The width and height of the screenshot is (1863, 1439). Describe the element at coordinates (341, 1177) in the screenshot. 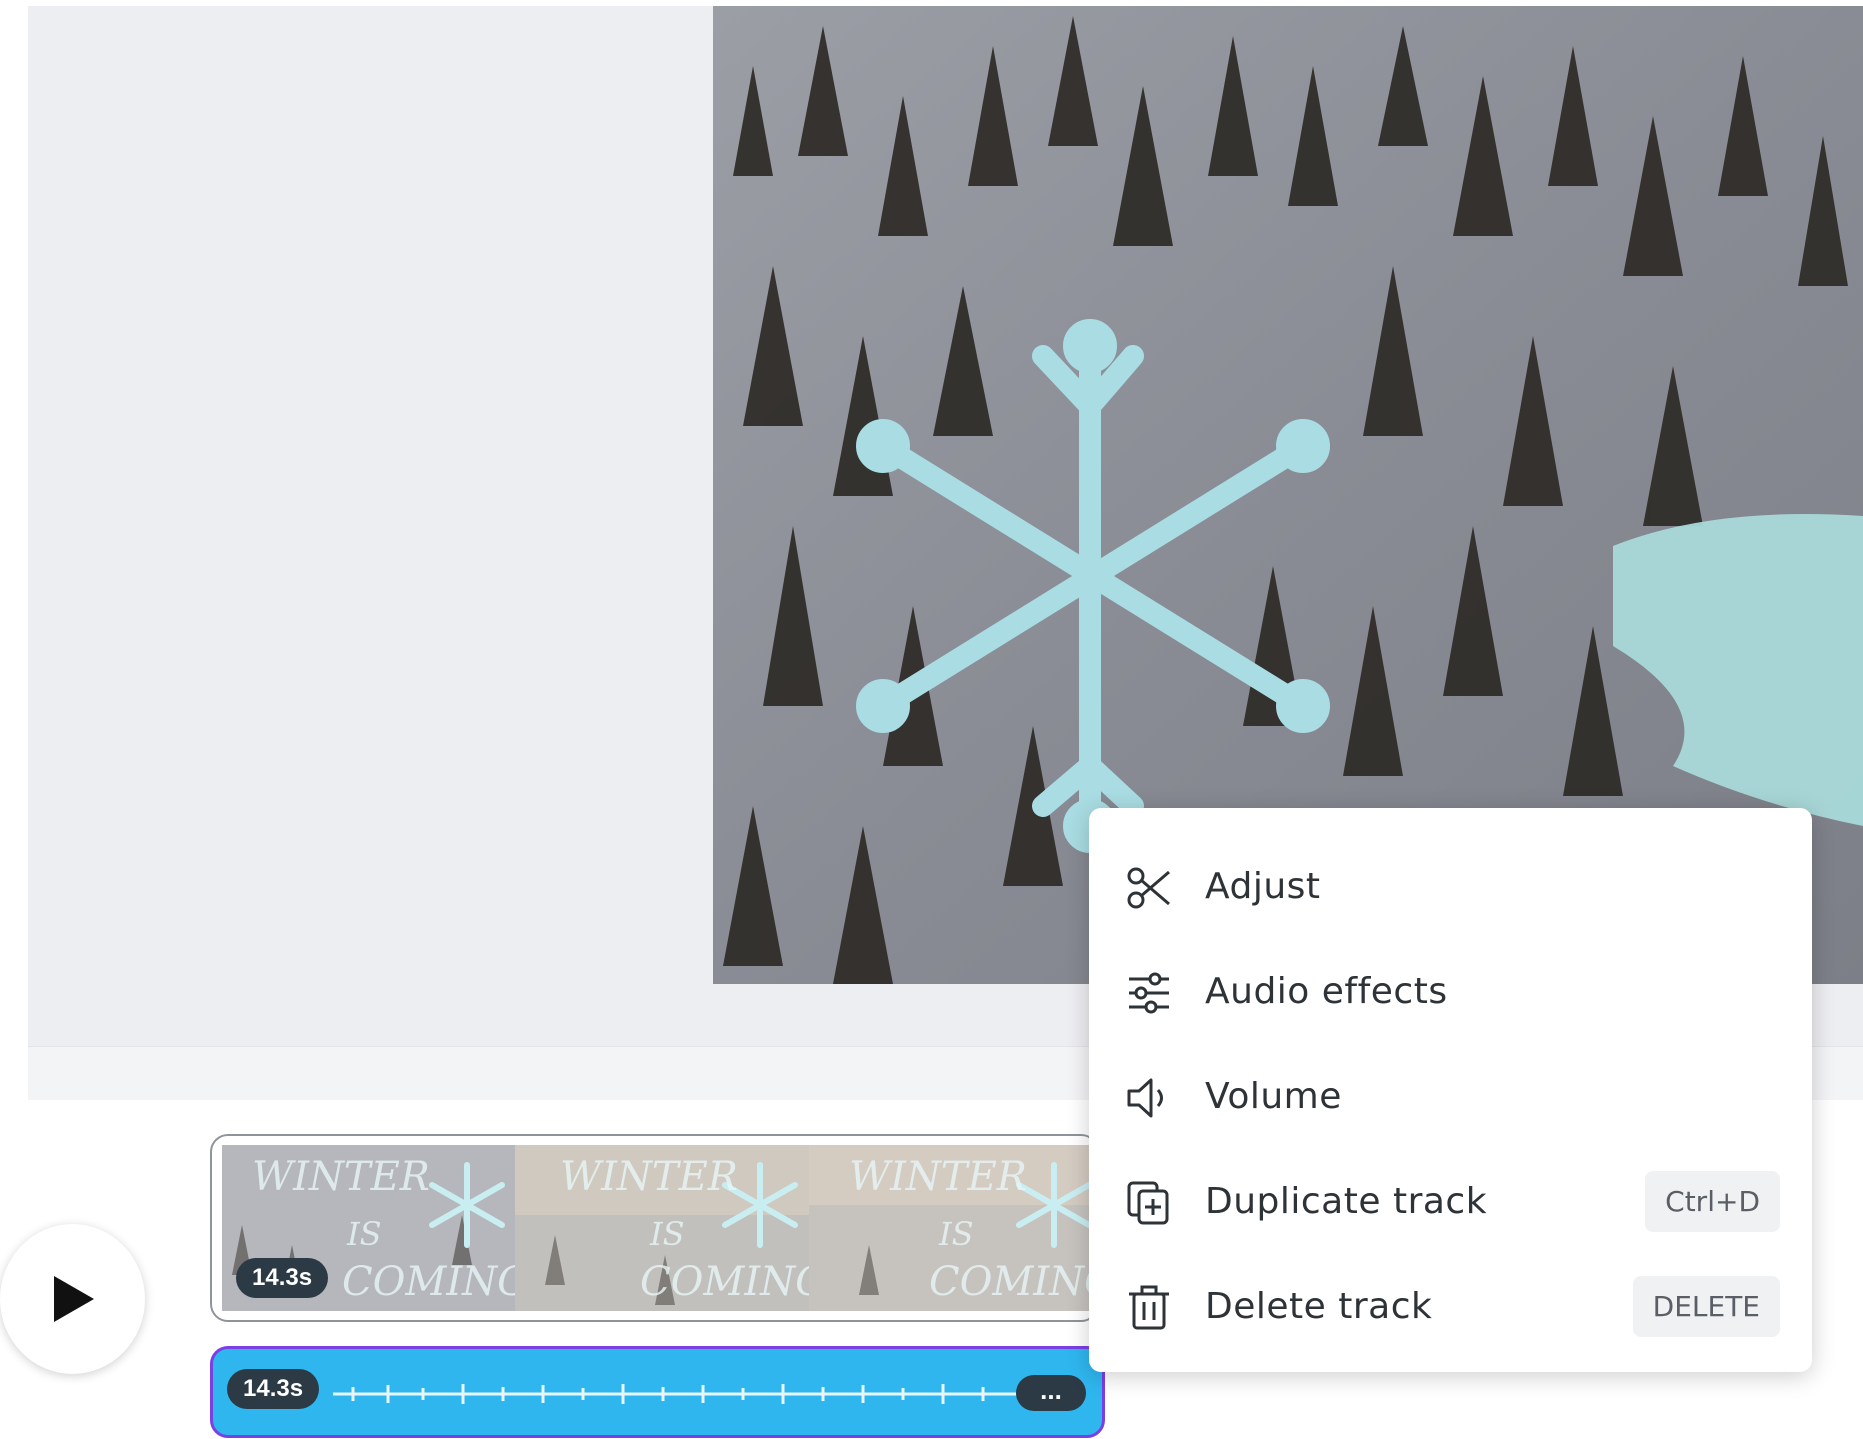

I see `frame-text: WINTER` at that location.